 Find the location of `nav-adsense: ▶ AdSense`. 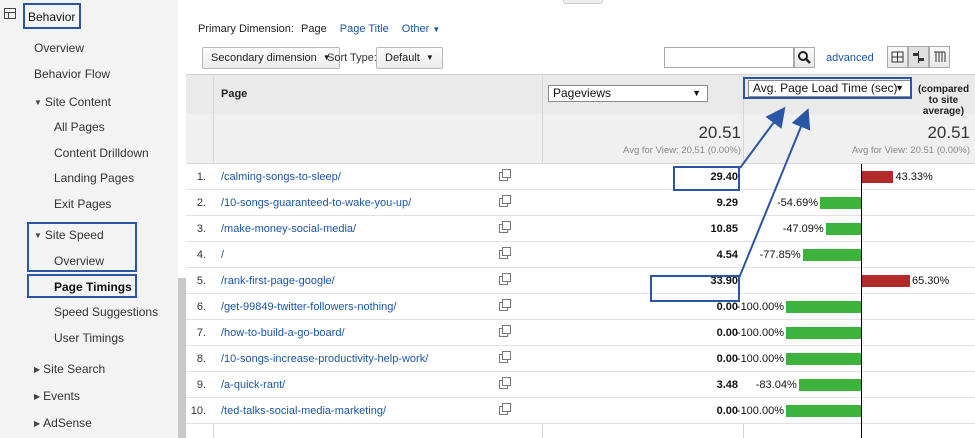

nav-adsense: ▶ AdSense is located at coordinates (63, 423).